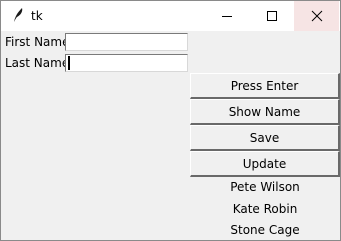  I want to click on text-cursor, so click(69, 63).